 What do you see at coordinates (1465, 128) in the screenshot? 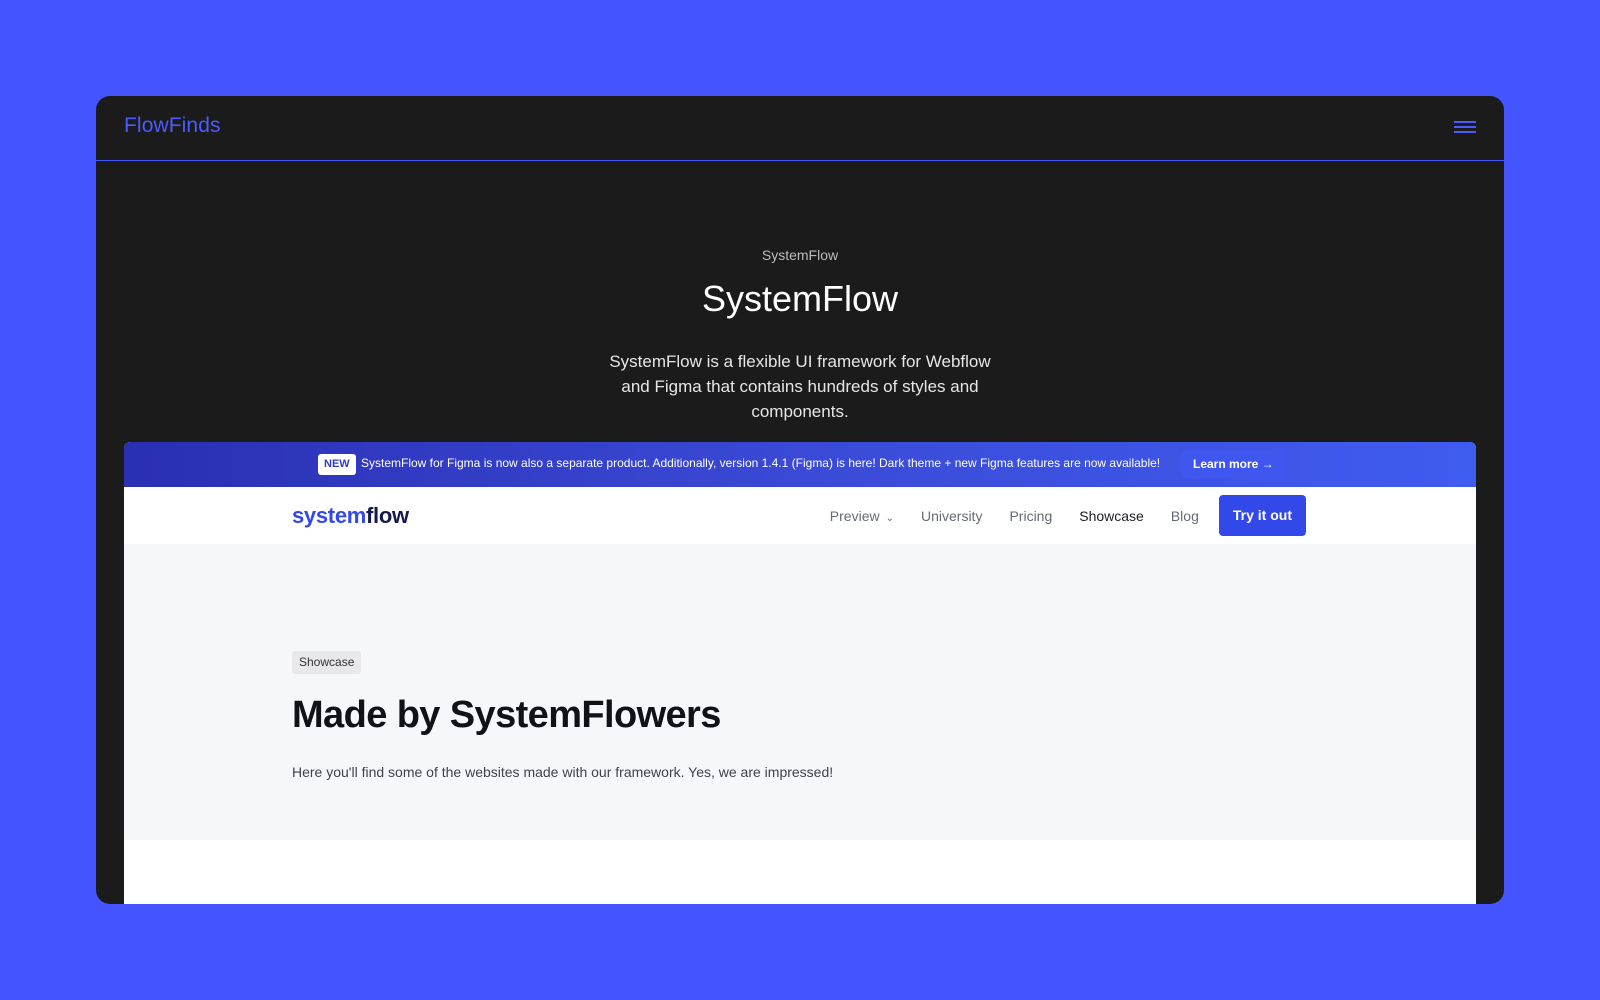
I see `hamburger-menu-icon` at bounding box center [1465, 128].